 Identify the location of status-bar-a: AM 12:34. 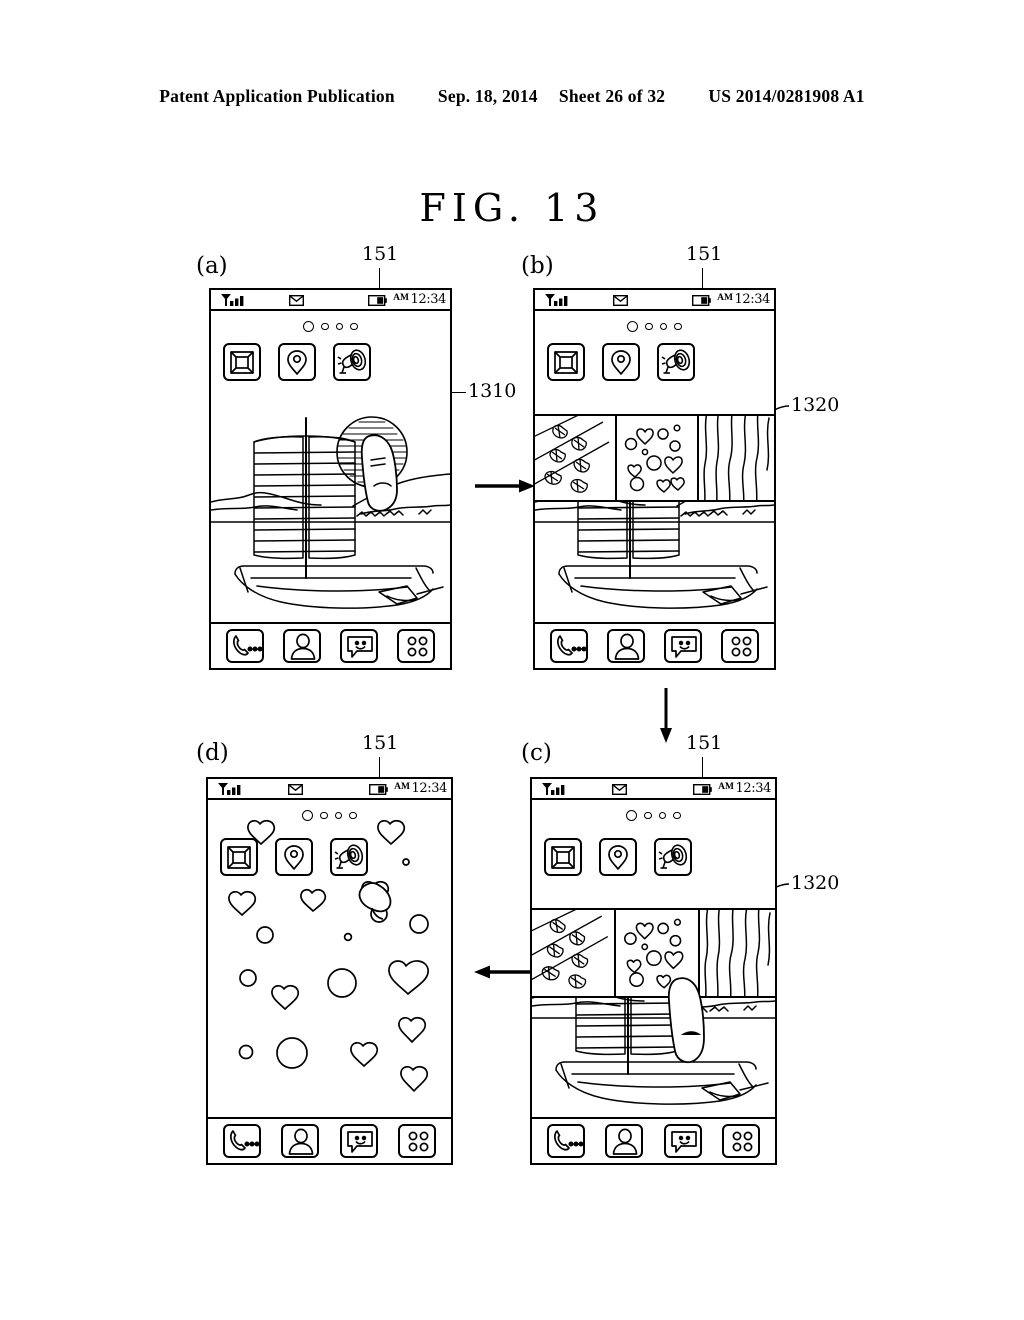
(330, 300).